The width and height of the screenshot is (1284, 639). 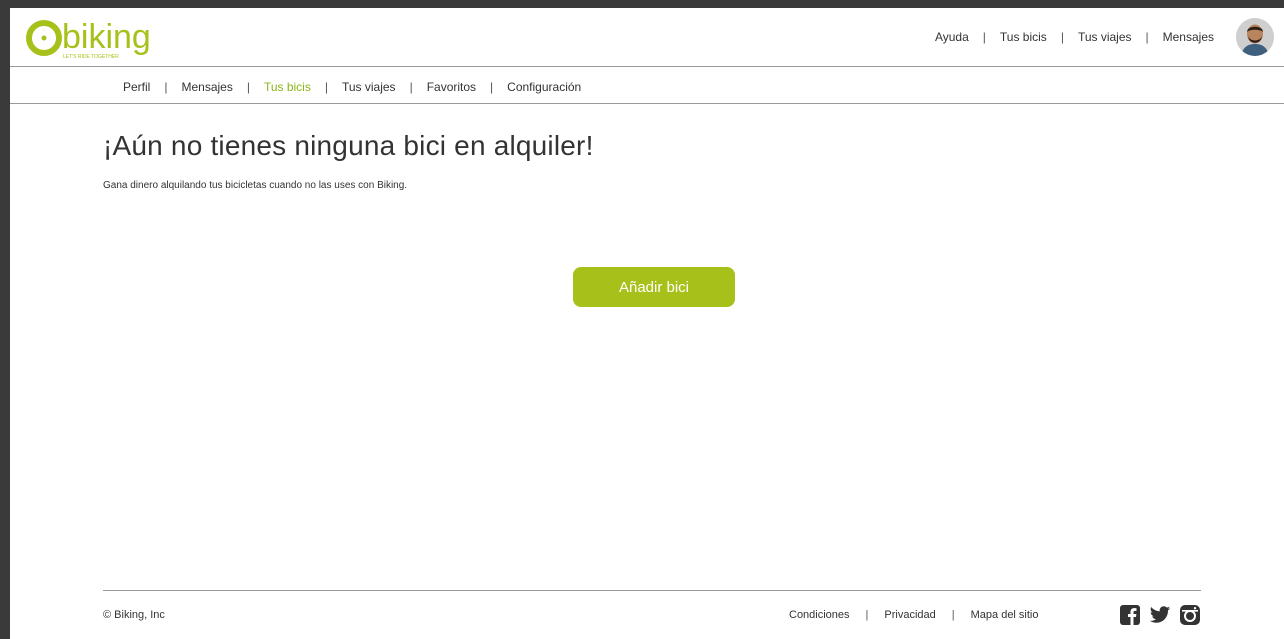 I want to click on footer-divider, so click(x=652, y=590).